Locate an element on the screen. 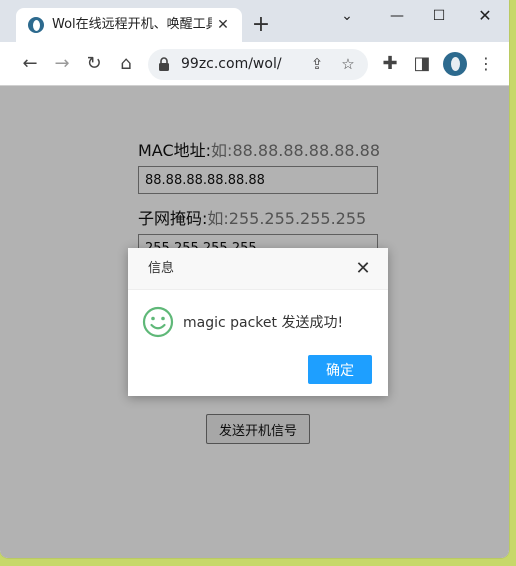 The height and width of the screenshot is (566, 516). extensions-puzzle-icon: ✚ is located at coordinates (390, 64).